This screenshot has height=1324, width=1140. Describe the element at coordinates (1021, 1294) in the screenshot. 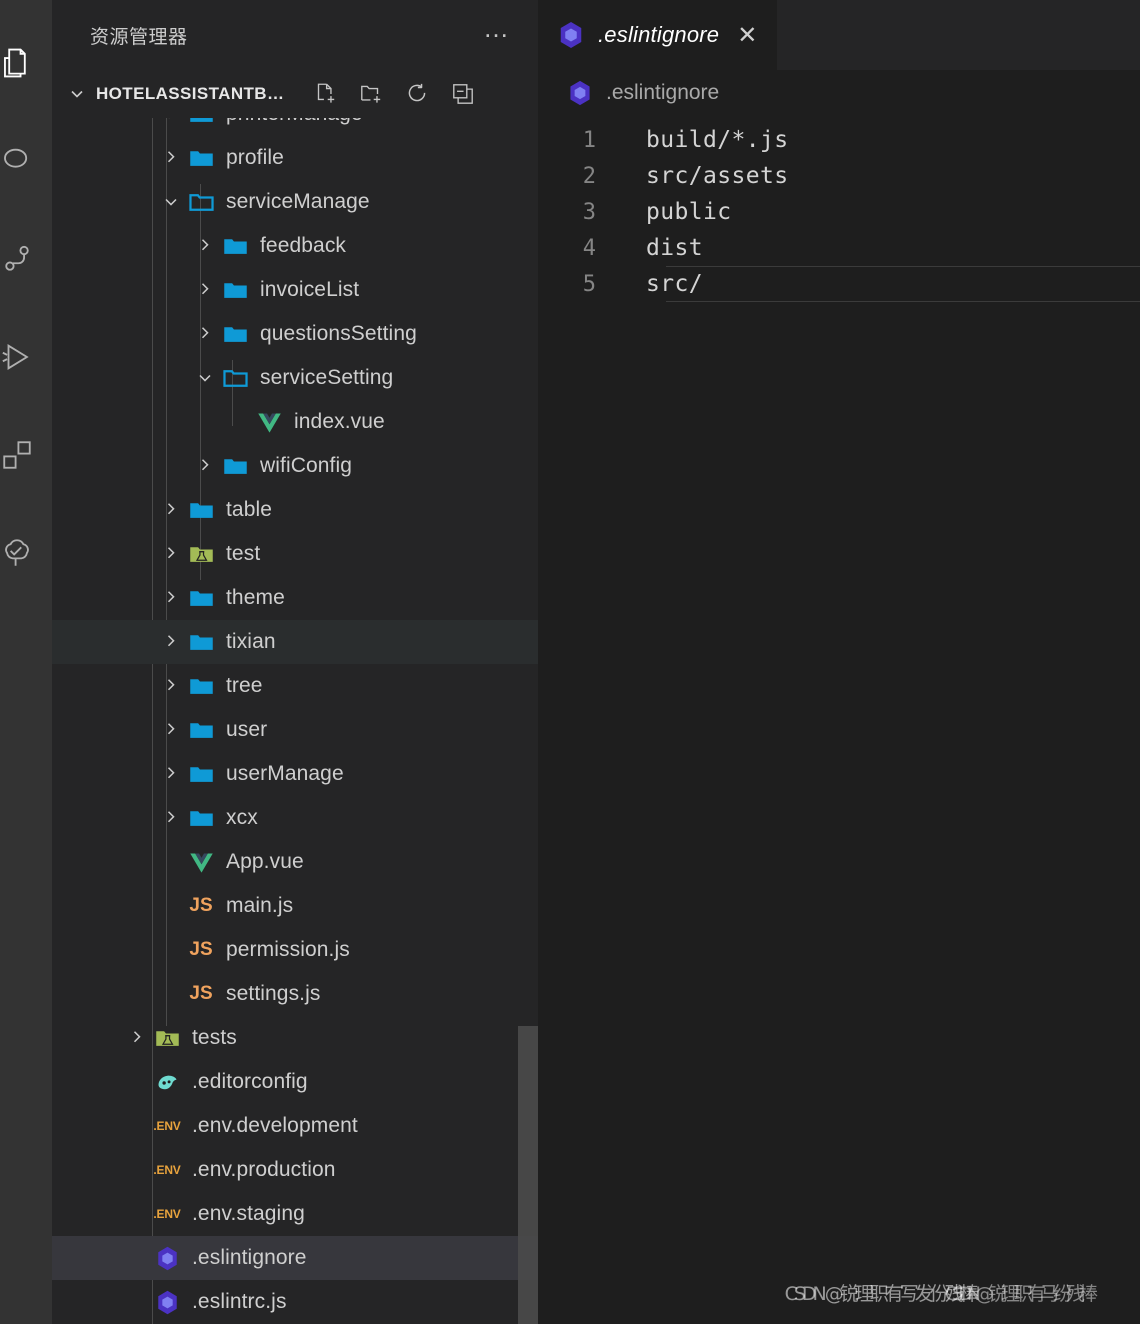

I see `watermark-secondary: CSDN @锐理职有马纷残棒` at that location.